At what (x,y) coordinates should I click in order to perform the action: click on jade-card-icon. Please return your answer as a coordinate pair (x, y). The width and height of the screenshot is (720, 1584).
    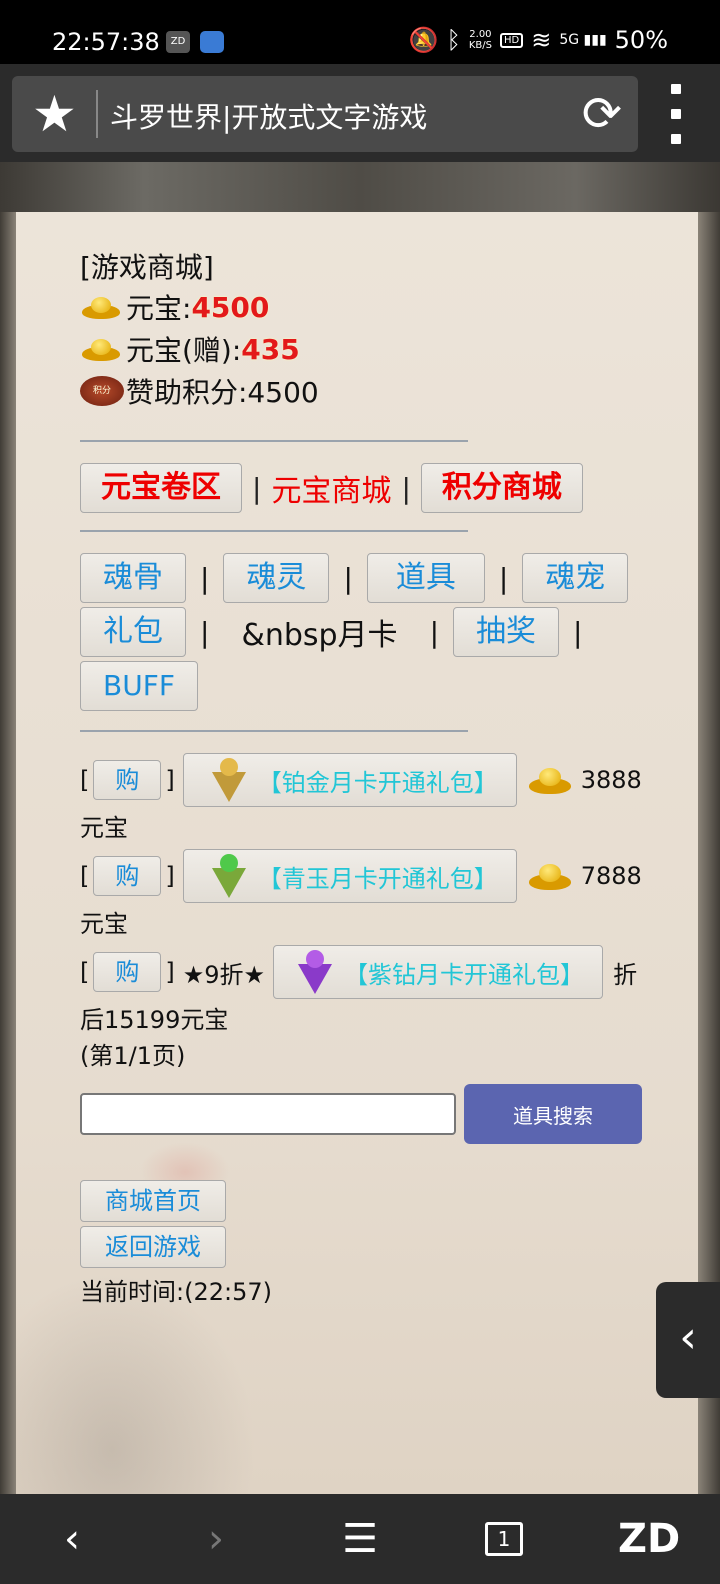
    Looking at the image, I should click on (229, 876).